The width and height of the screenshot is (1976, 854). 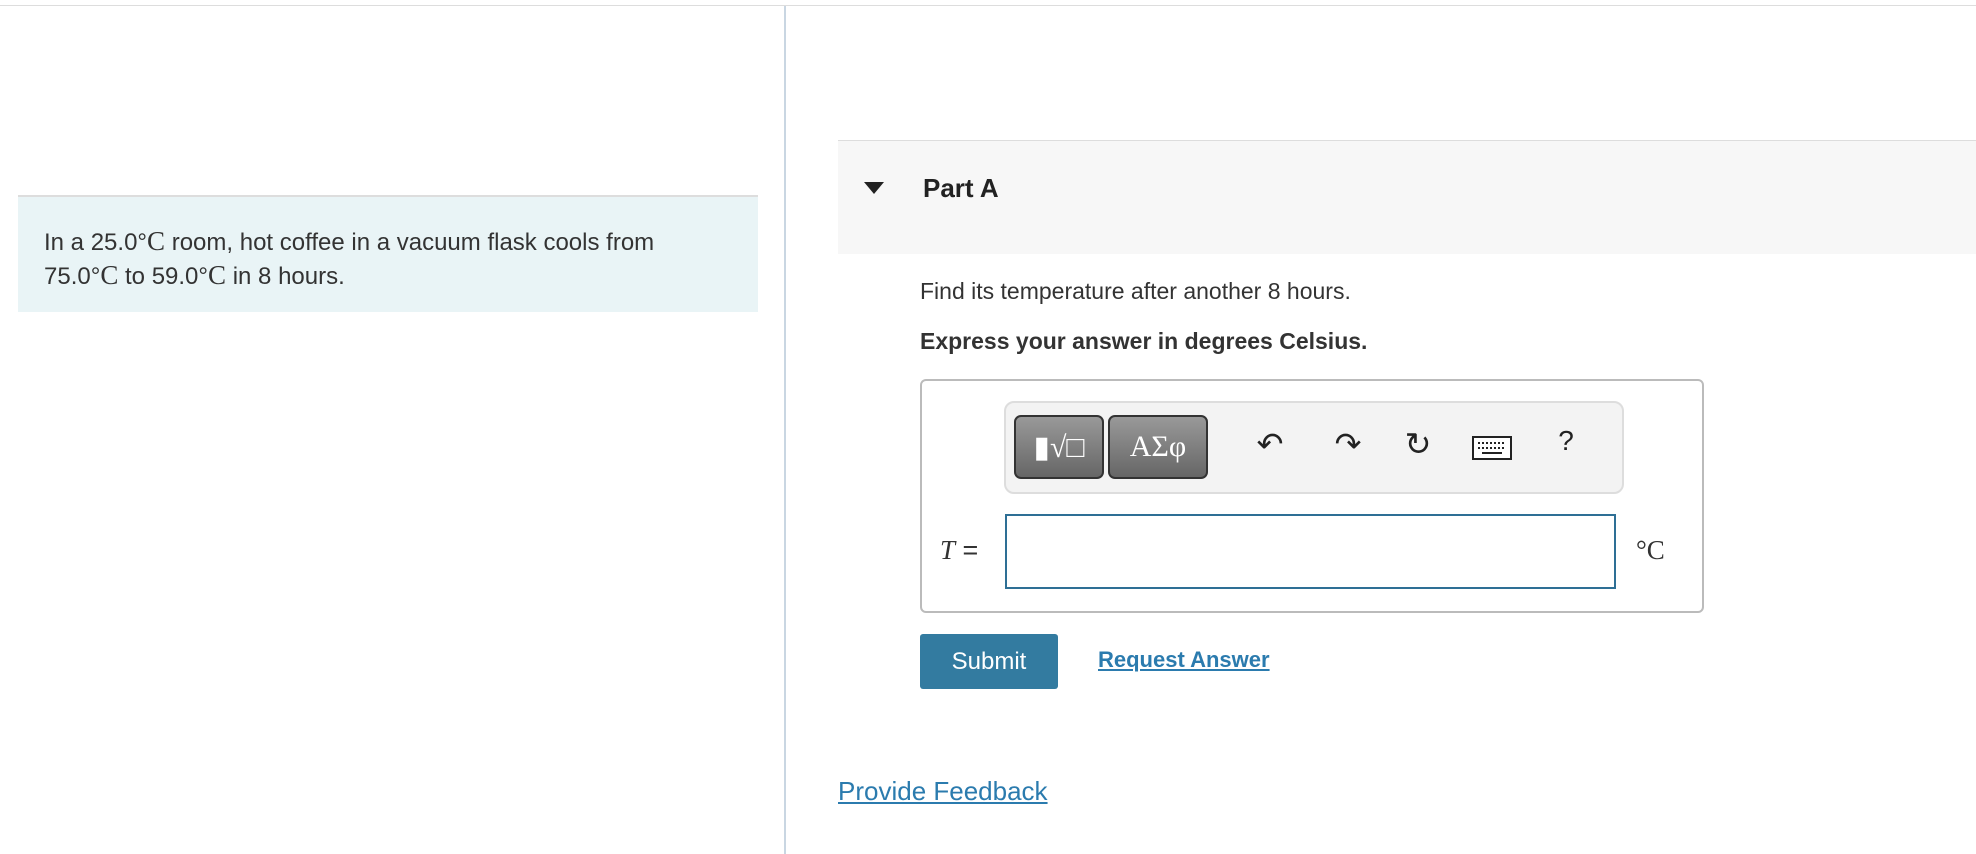 What do you see at coordinates (967, 550) in the screenshot?
I see `equals: =` at bounding box center [967, 550].